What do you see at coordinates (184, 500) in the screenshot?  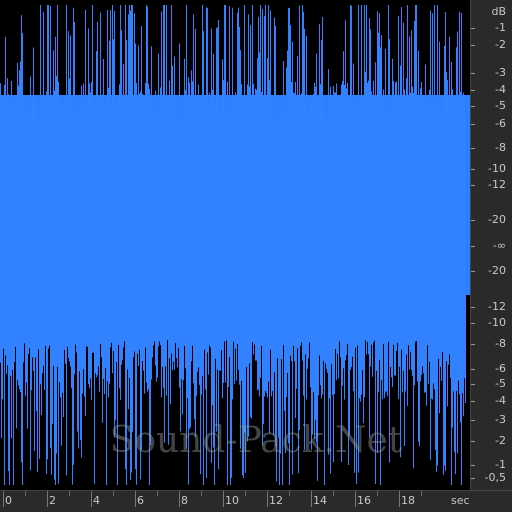 I see `time-tick-label: 8` at bounding box center [184, 500].